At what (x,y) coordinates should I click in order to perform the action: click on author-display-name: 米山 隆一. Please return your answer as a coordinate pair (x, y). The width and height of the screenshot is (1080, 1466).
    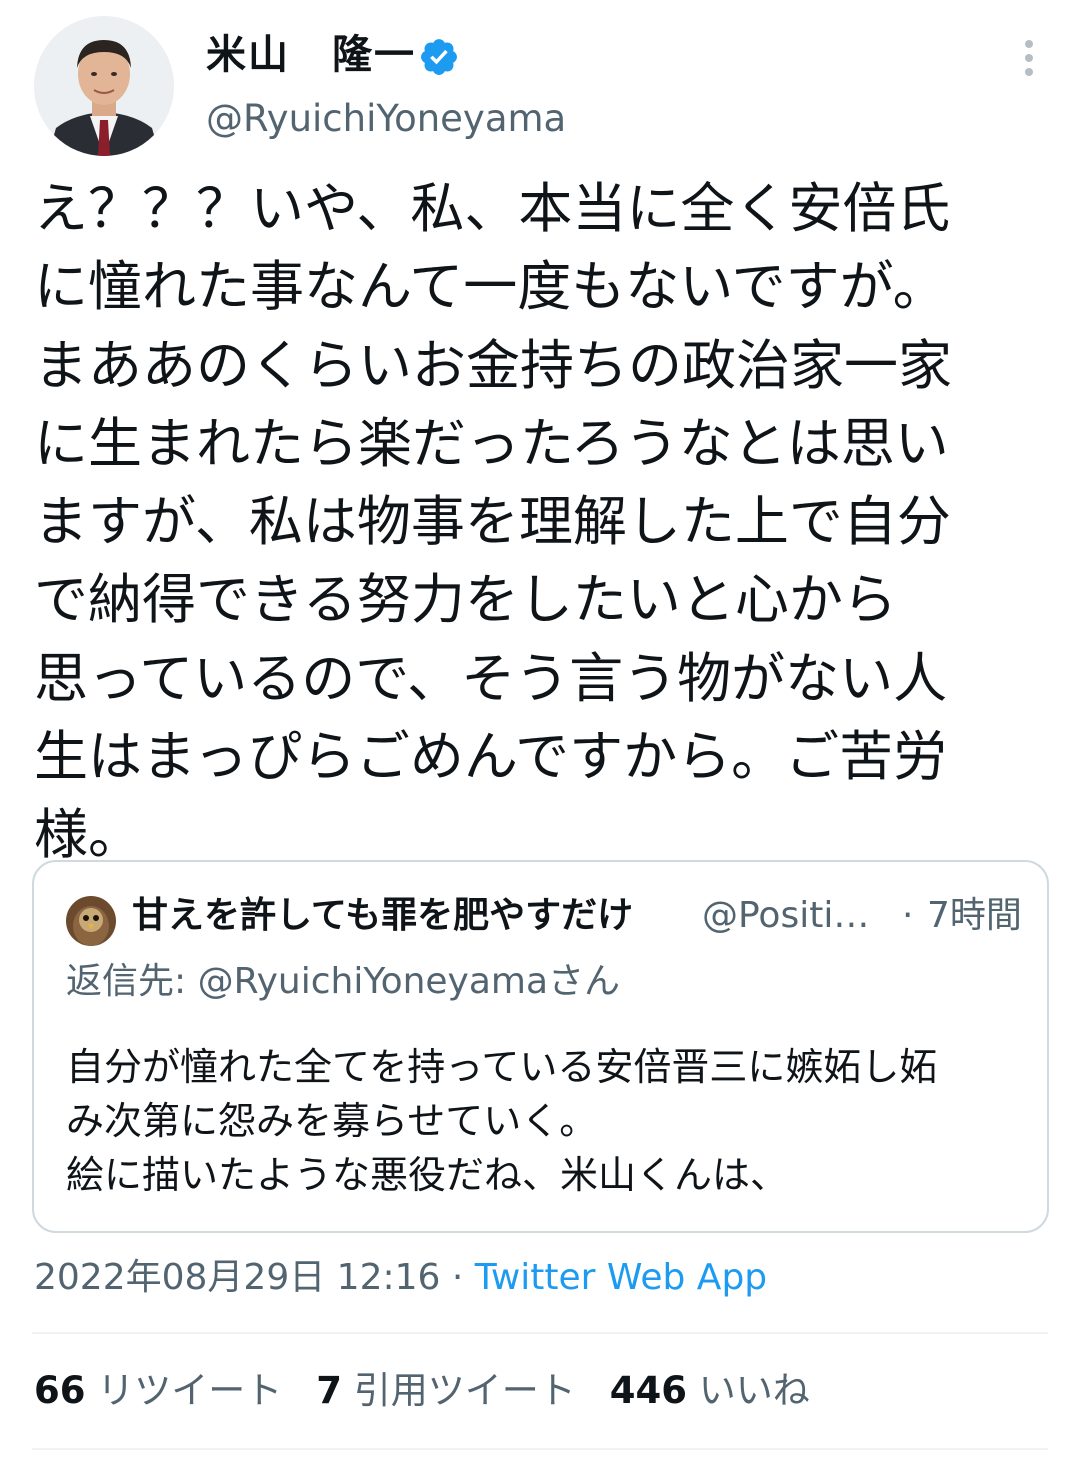
    Looking at the image, I should click on (311, 55).